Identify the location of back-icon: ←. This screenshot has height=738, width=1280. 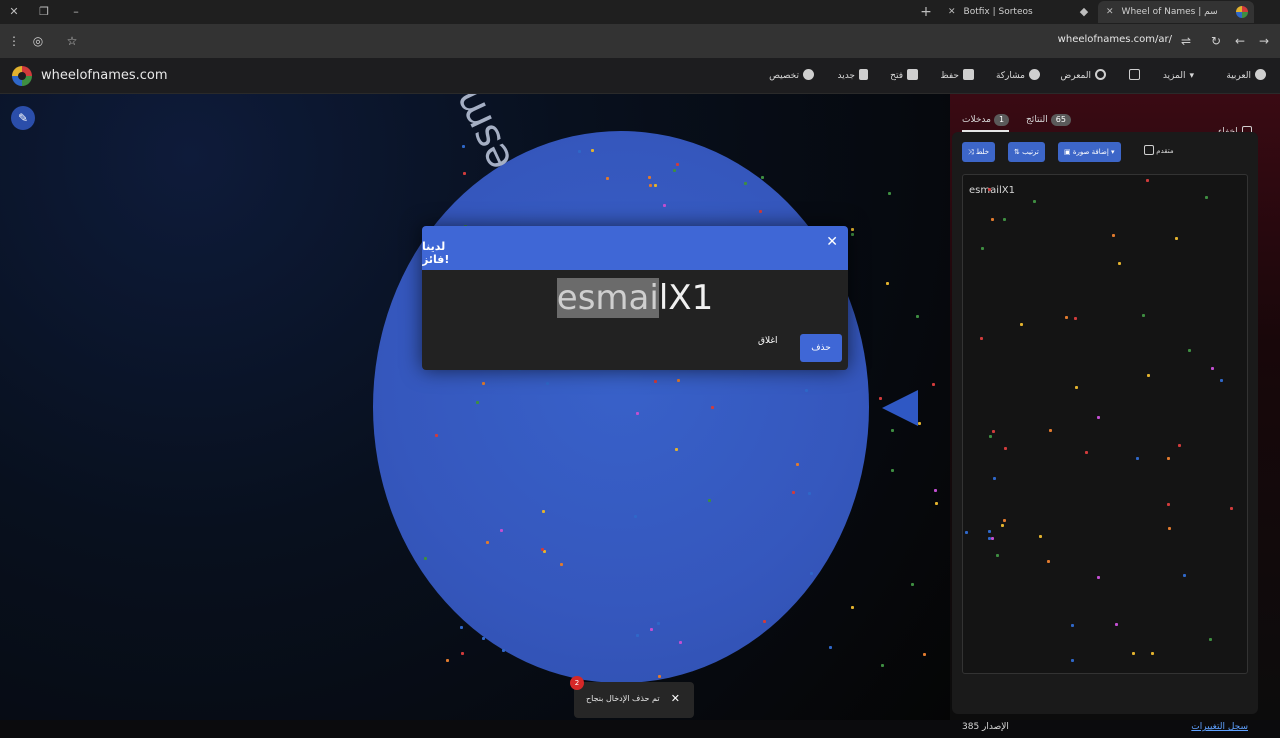
(1240, 41).